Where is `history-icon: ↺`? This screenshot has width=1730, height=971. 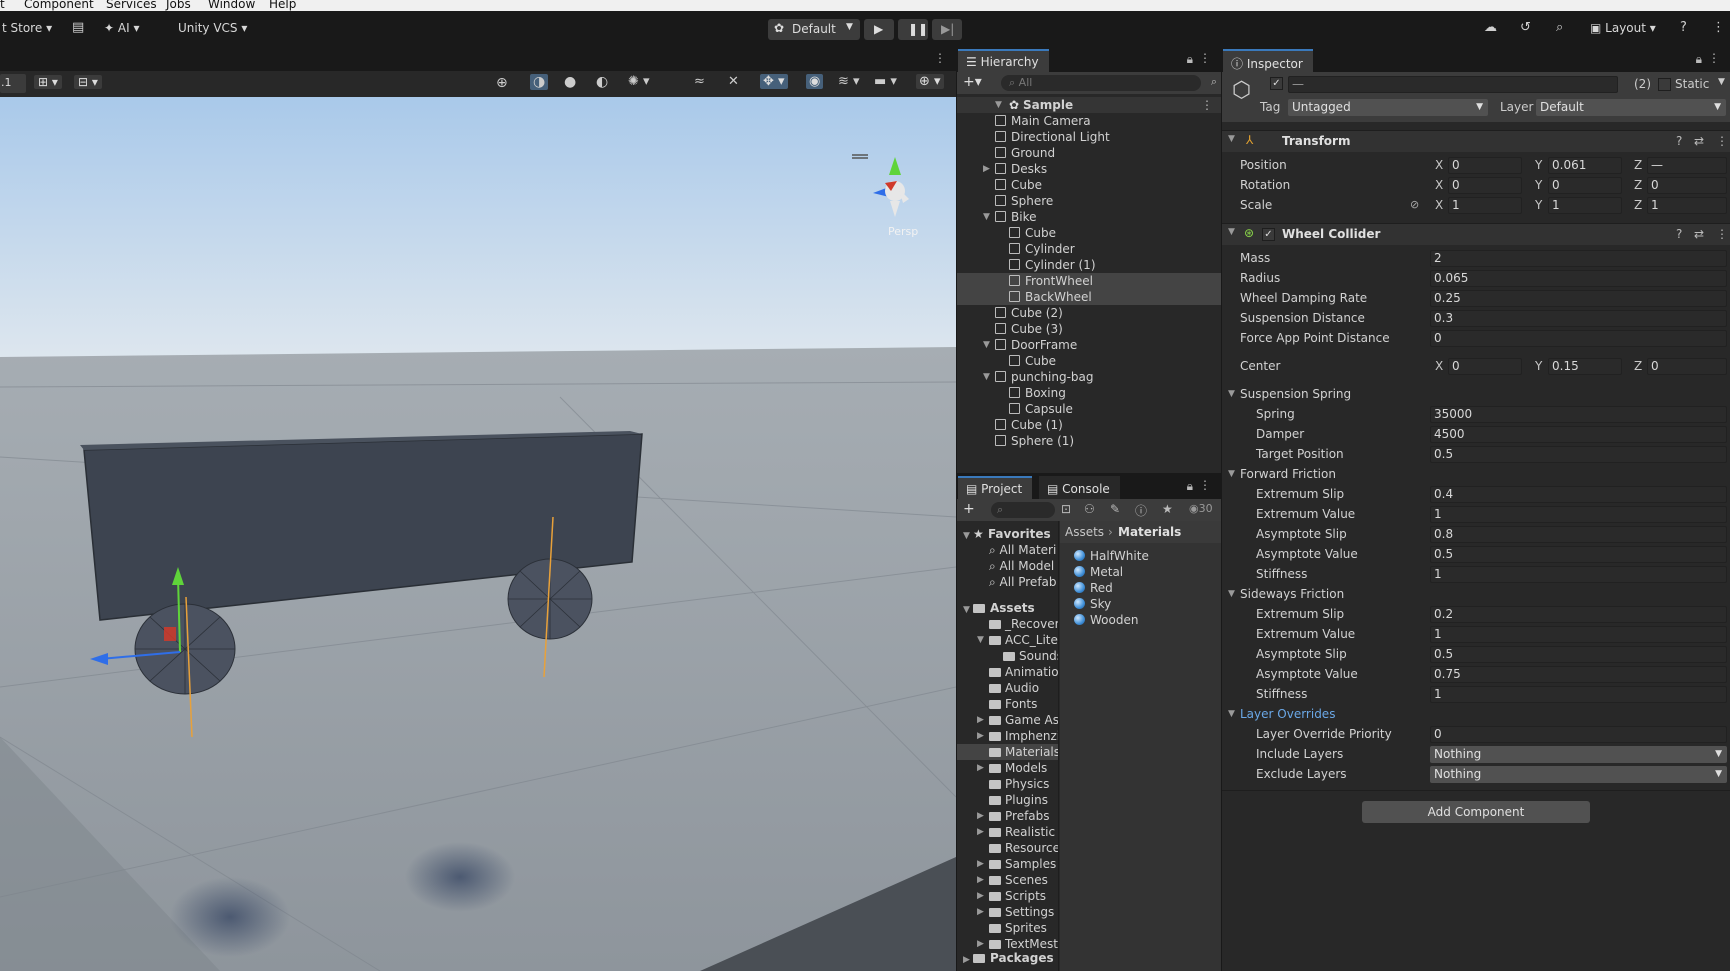
history-icon: ↺ is located at coordinates (1525, 27).